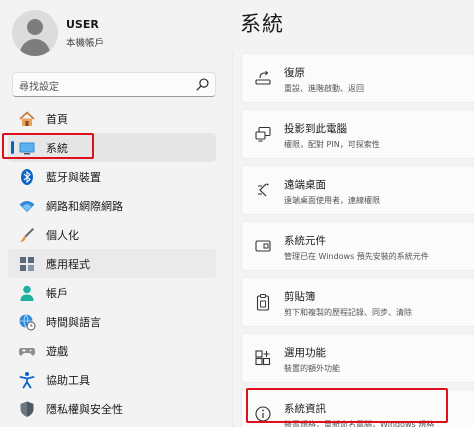 The height and width of the screenshot is (427, 474). Describe the element at coordinates (85, 43) in the screenshot. I see `account-type: 本機帳戶` at that location.